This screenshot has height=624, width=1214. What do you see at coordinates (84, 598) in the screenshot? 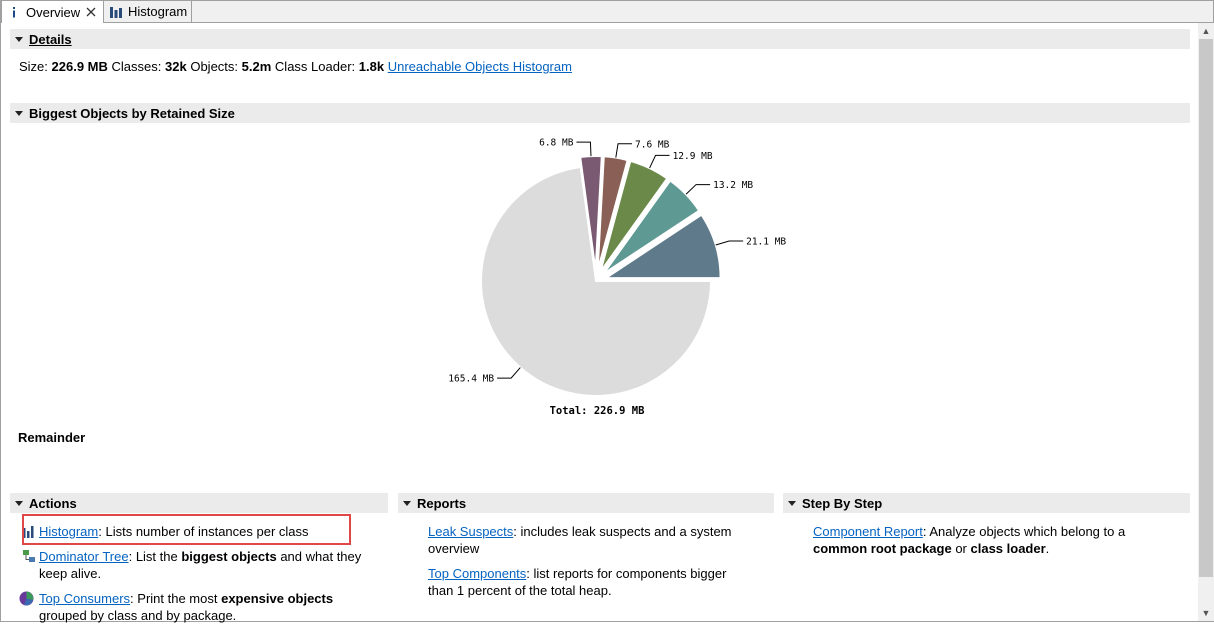
I see `top-consumers-link: Top Consumers` at bounding box center [84, 598].